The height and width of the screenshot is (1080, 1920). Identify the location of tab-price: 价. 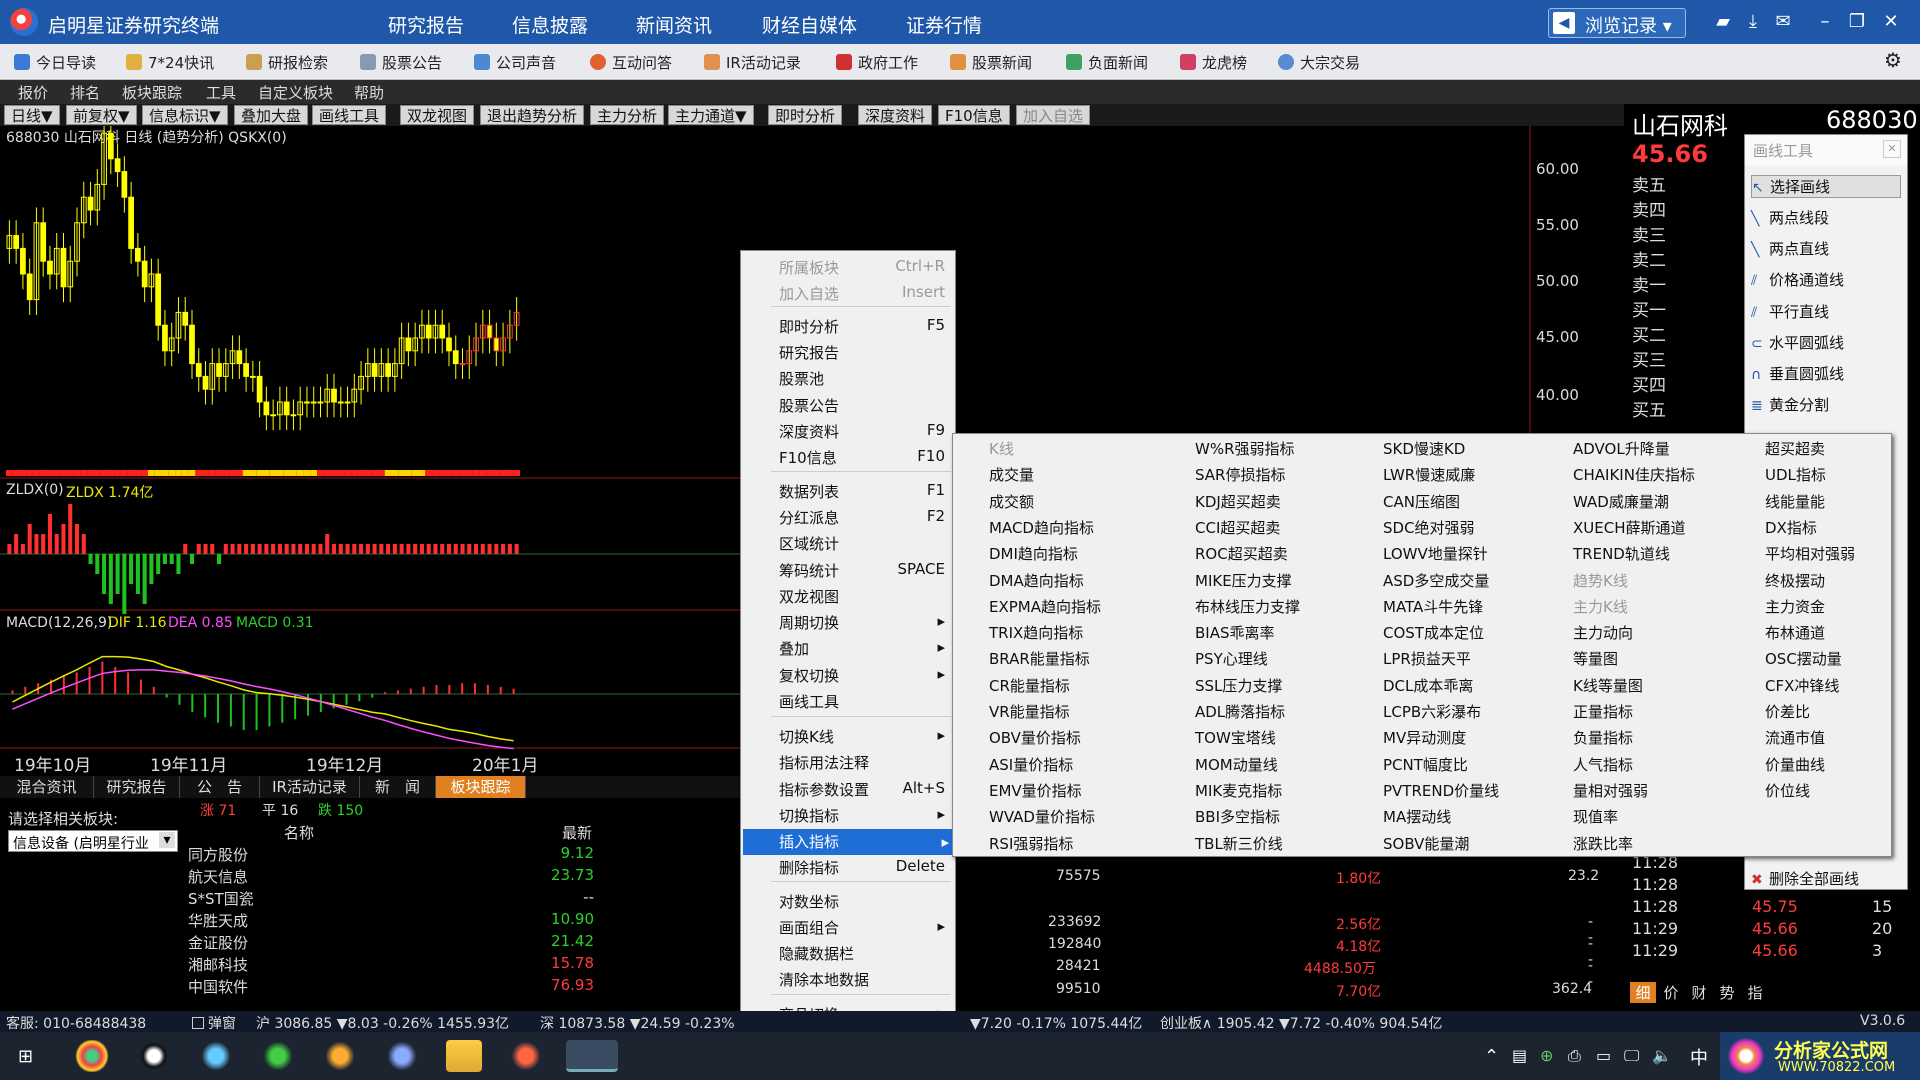
(1671, 992).